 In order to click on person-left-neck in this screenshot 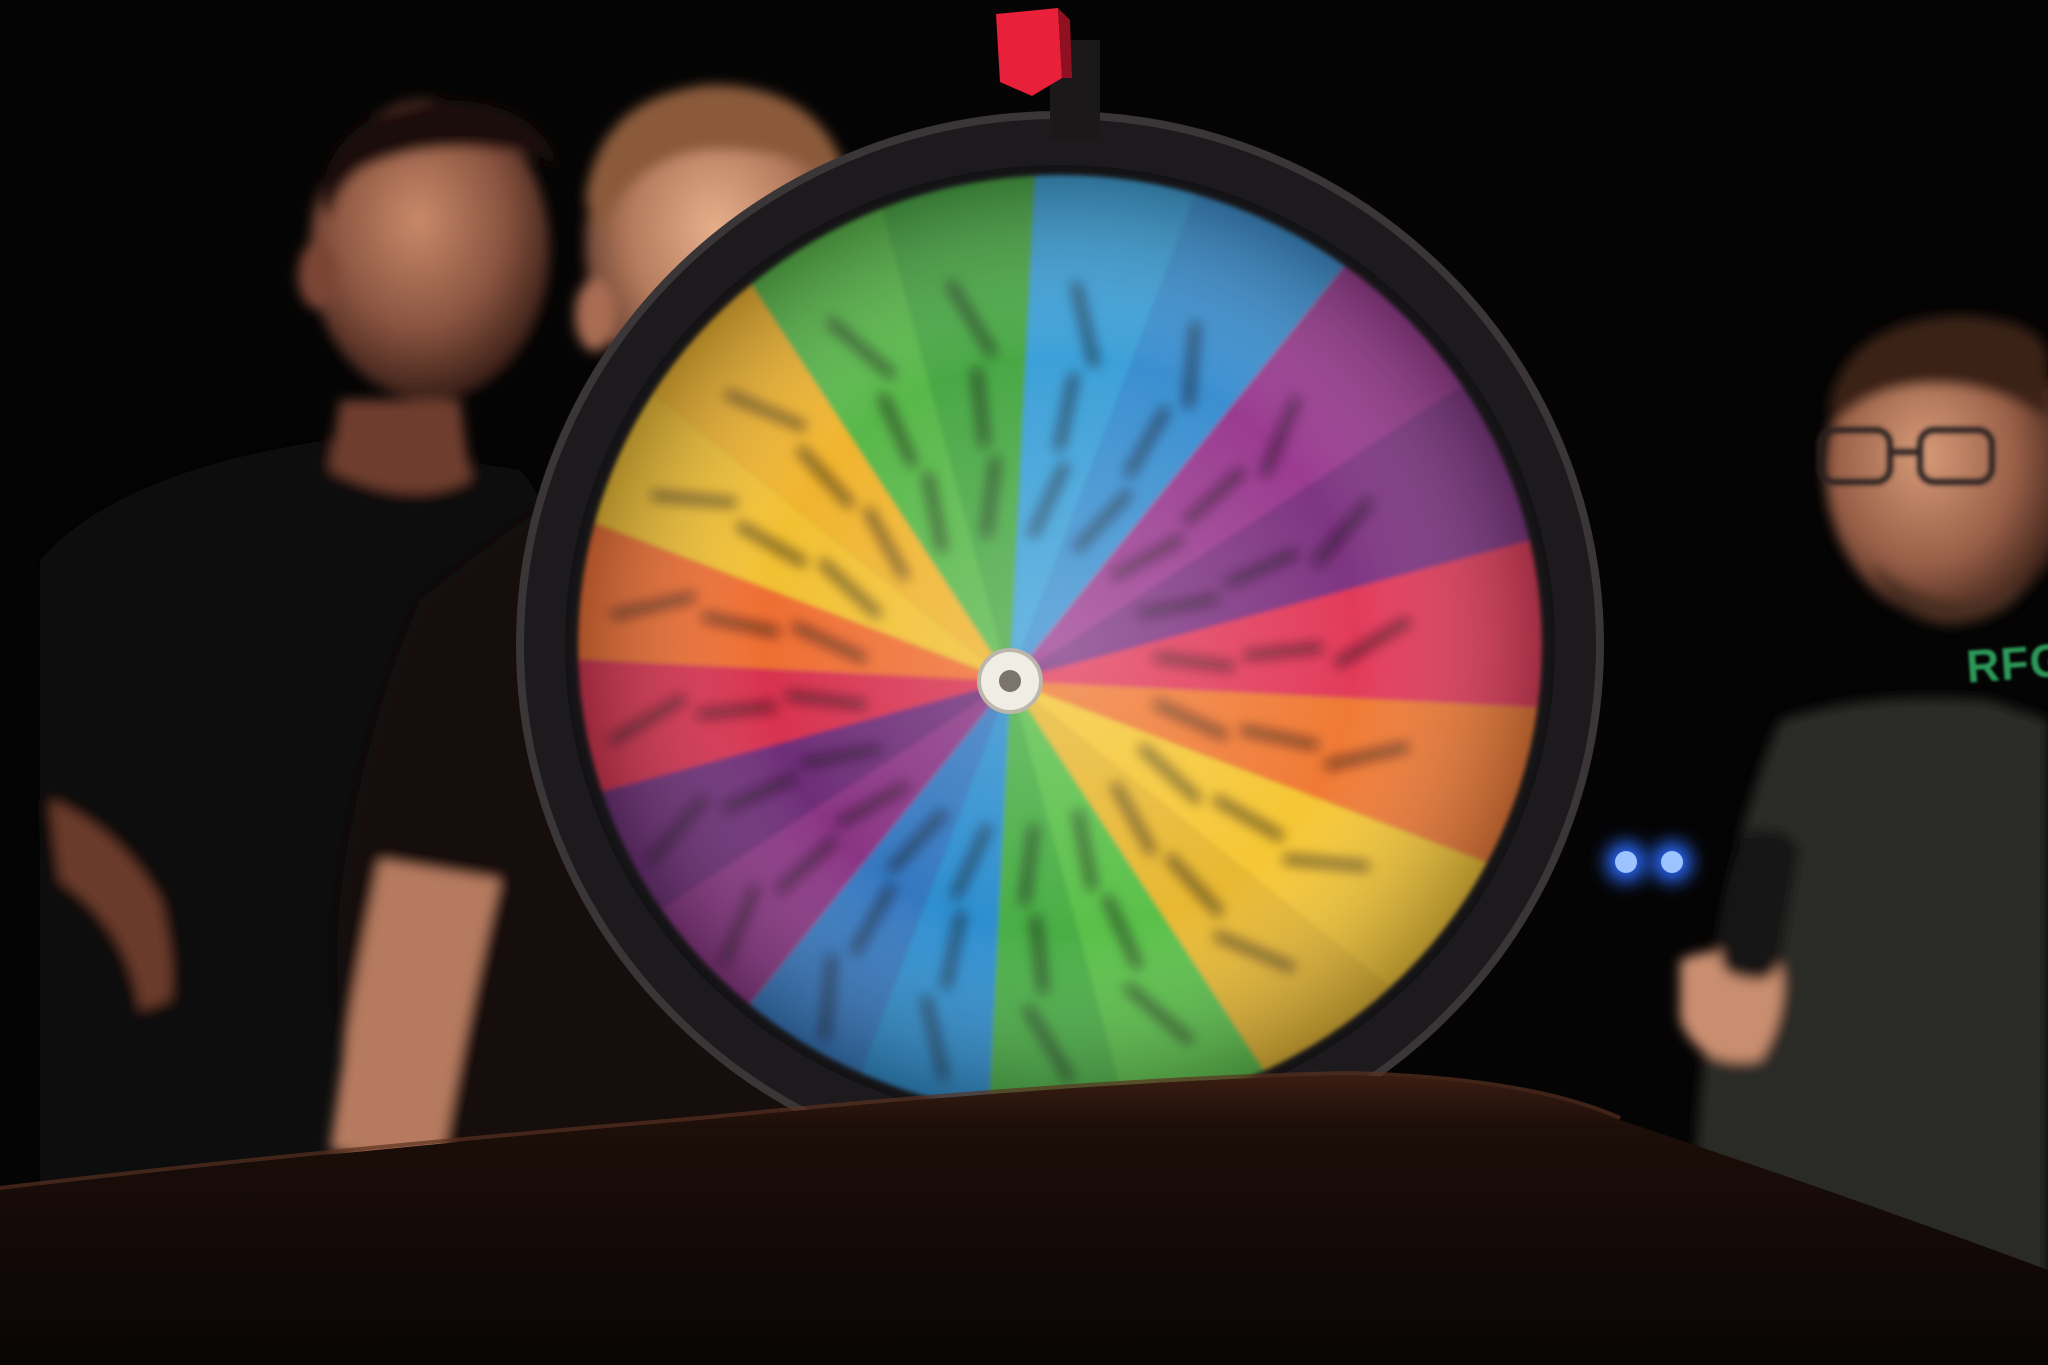, I will do `click(400, 446)`.